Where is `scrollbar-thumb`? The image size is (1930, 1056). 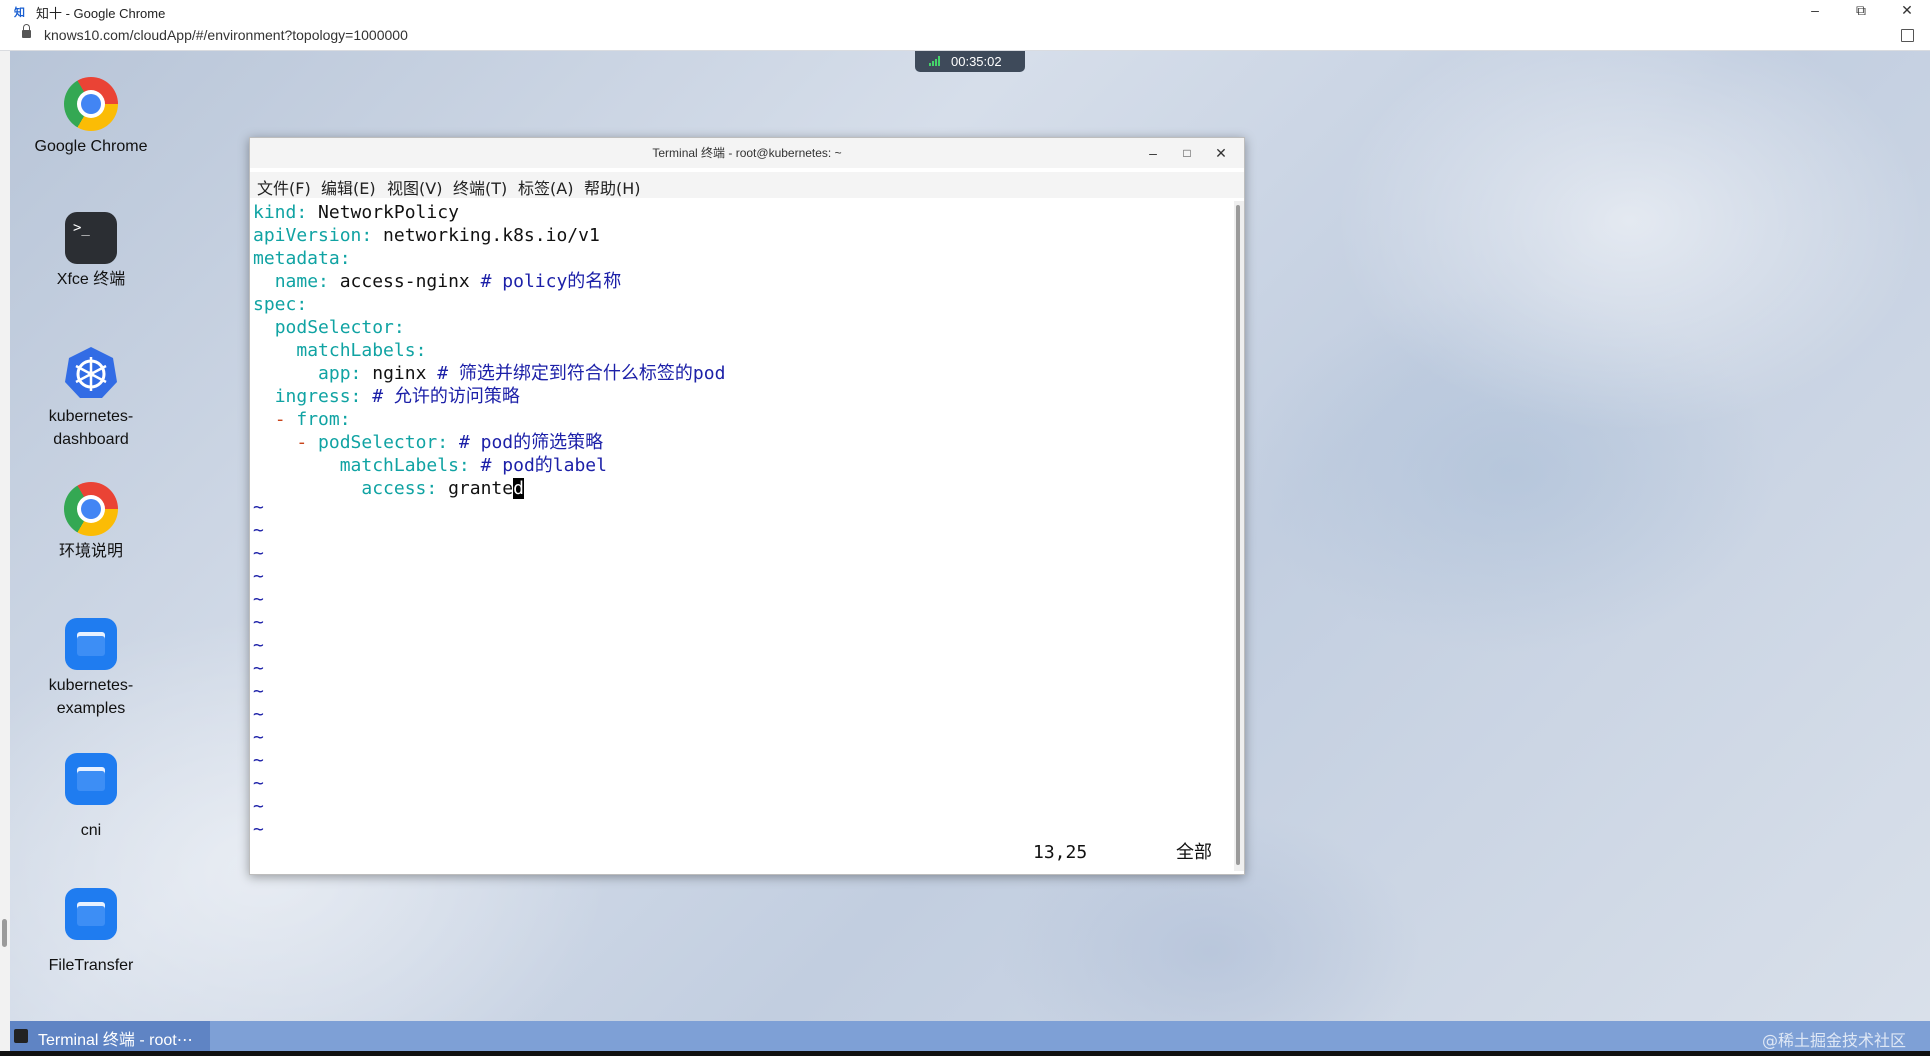 scrollbar-thumb is located at coordinates (4, 933).